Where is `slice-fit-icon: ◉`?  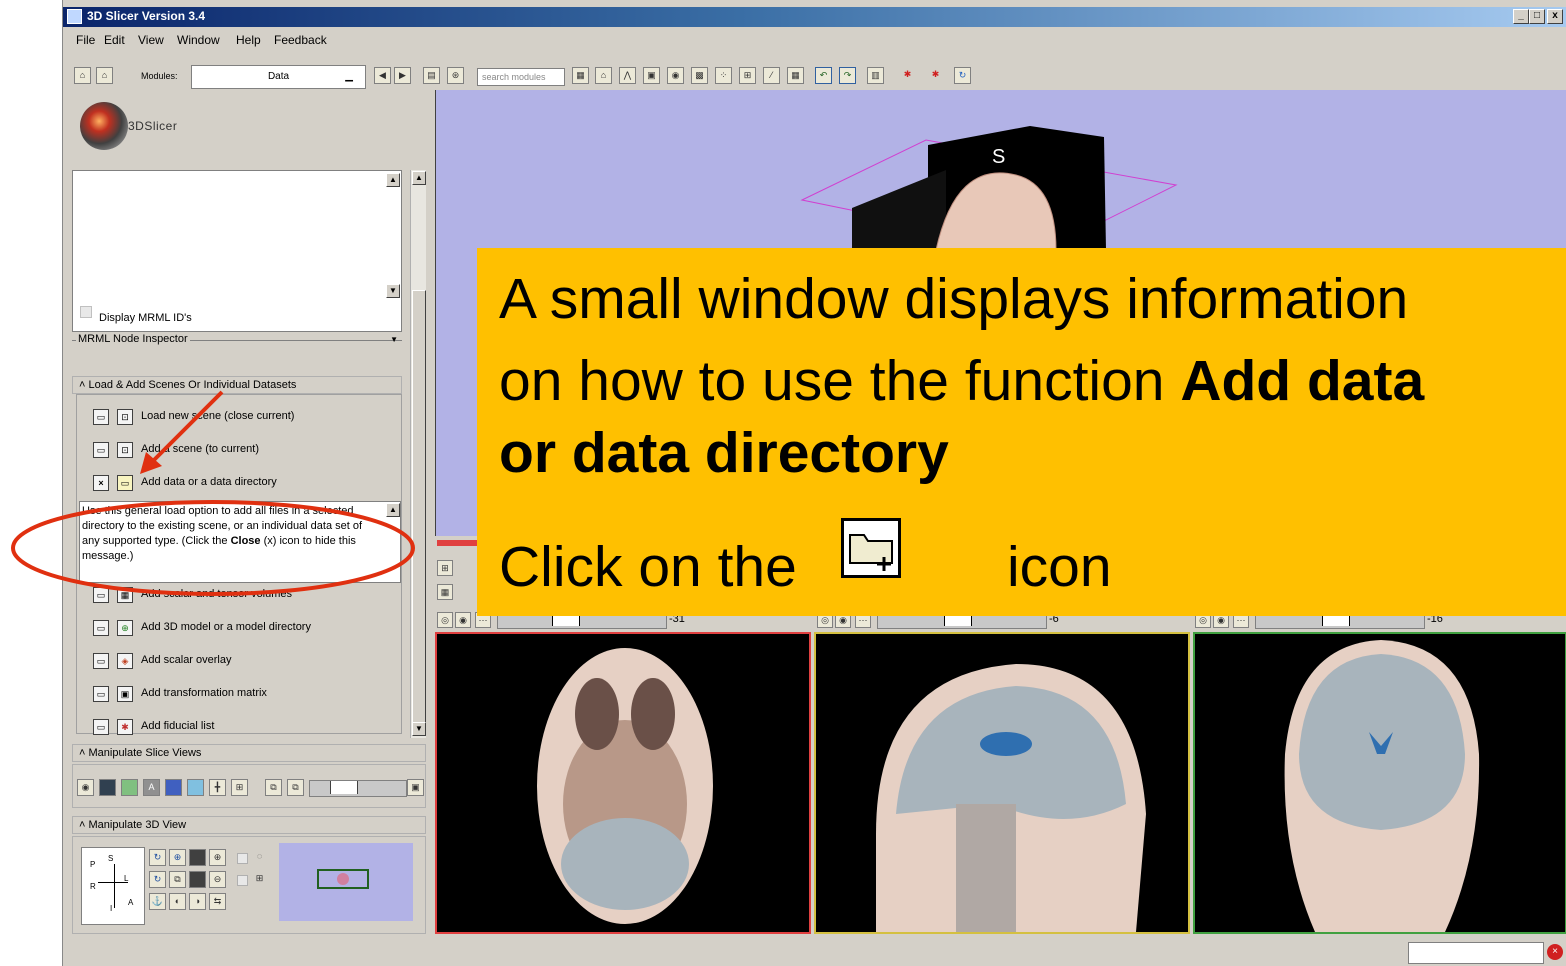 slice-fit-icon: ◉ is located at coordinates (85, 787).